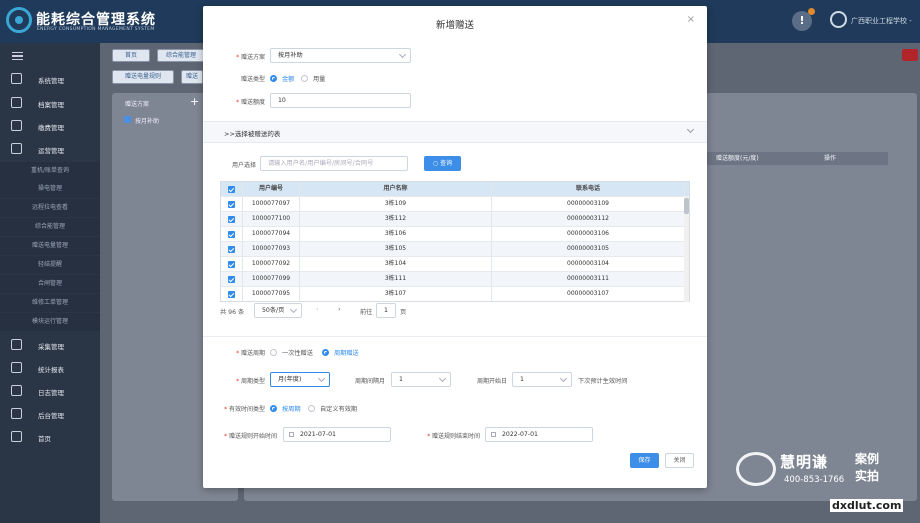 The width and height of the screenshot is (920, 523). What do you see at coordinates (338, 408) in the screenshot?
I see `validity-custom-label: 自定义有效期` at bounding box center [338, 408].